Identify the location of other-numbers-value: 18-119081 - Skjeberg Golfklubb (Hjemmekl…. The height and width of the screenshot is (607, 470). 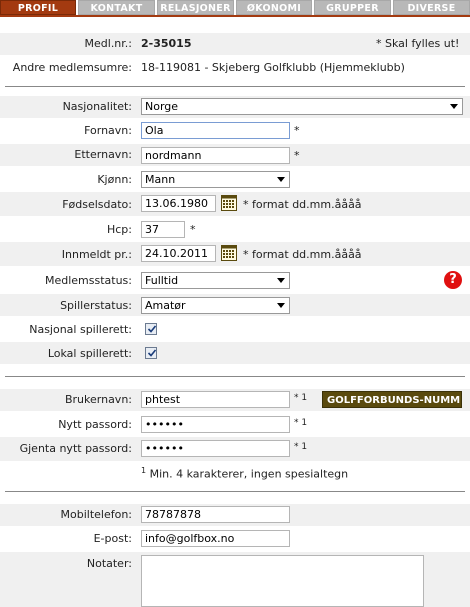
(273, 67).